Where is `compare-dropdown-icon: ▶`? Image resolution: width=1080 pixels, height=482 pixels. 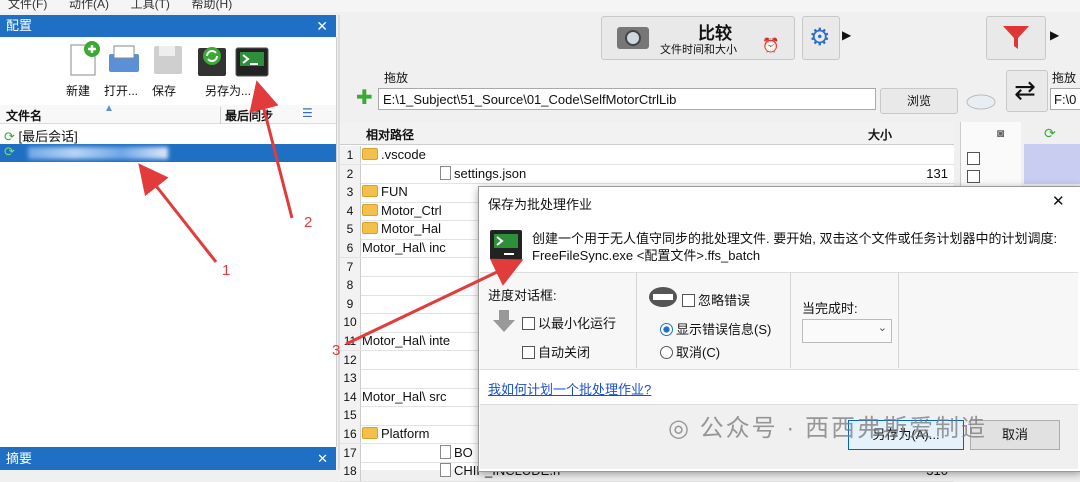
compare-dropdown-icon: ▶ is located at coordinates (846, 35).